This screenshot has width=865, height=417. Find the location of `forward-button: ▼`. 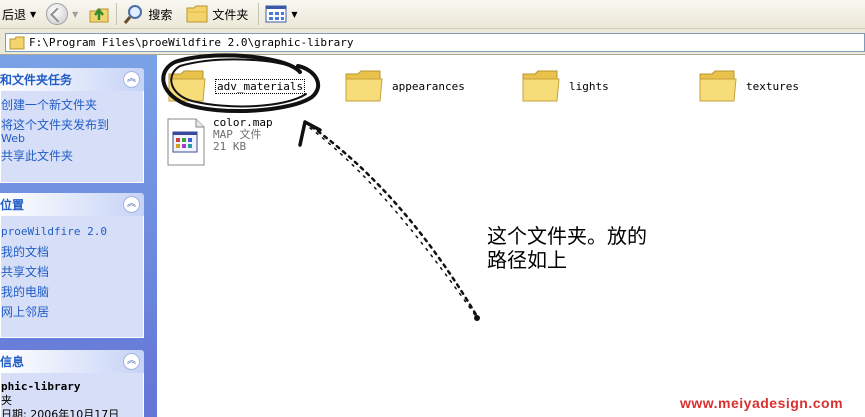

forward-button: ▼ is located at coordinates (62, 14).